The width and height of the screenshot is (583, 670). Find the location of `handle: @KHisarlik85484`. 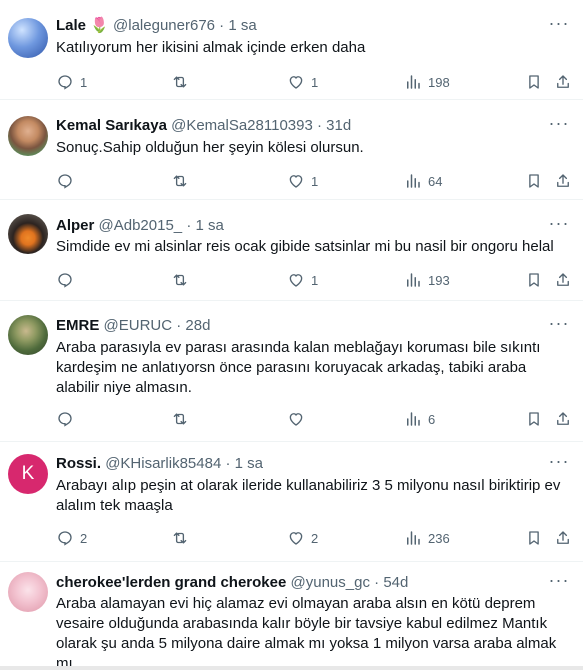

handle: @KHisarlik85484 is located at coordinates (163, 463).